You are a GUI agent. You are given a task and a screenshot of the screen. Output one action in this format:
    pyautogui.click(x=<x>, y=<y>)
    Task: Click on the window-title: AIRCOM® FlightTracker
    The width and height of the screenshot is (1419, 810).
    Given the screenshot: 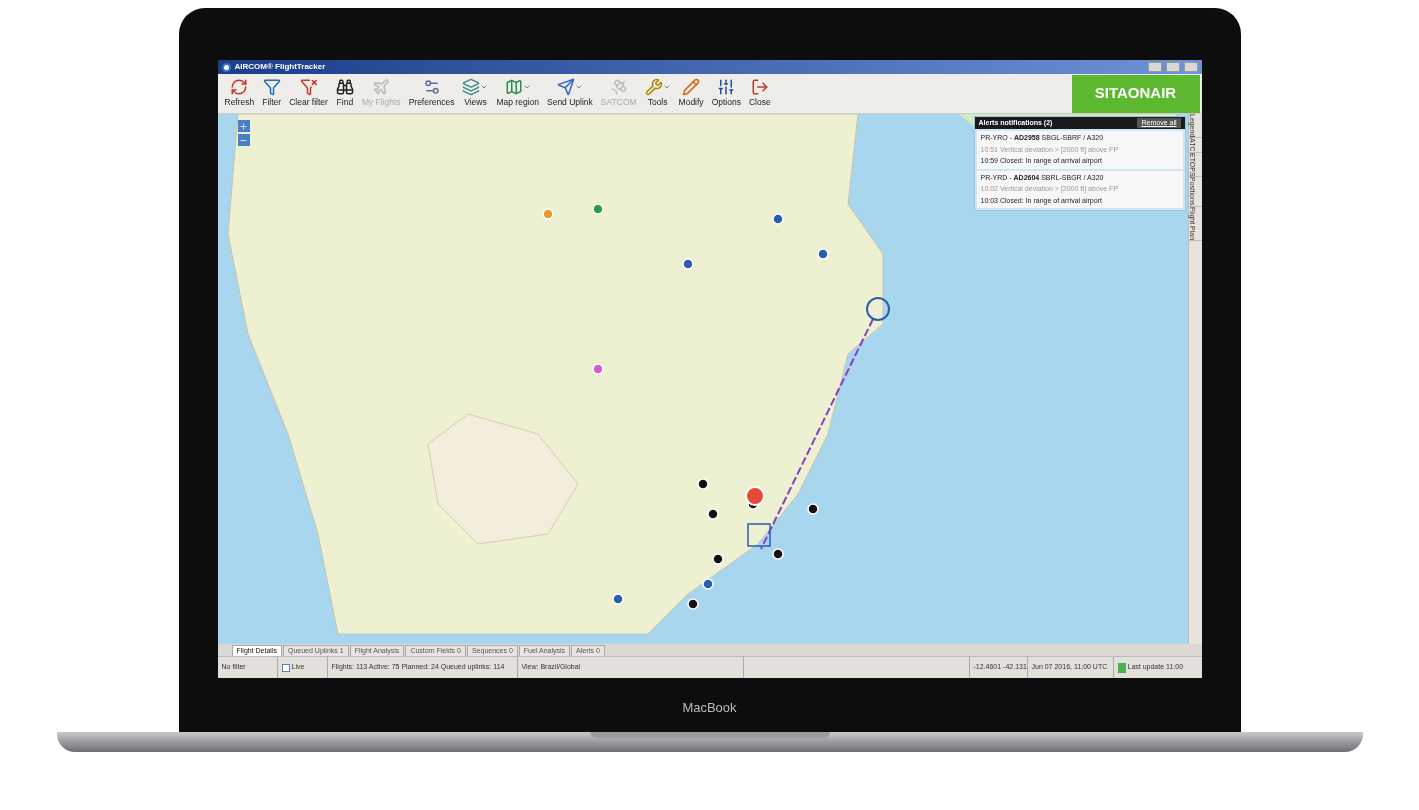 What is the action you would take?
    pyautogui.click(x=280, y=67)
    